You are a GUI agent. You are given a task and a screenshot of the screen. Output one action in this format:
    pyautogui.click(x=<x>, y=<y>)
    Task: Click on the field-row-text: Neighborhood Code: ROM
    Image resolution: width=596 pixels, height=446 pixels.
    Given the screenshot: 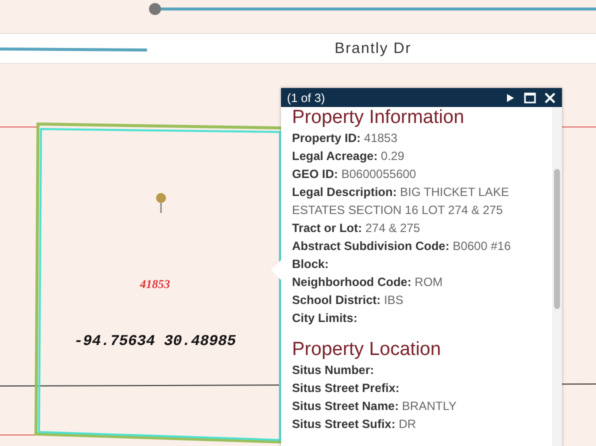 What is the action you would take?
    pyautogui.click(x=368, y=282)
    